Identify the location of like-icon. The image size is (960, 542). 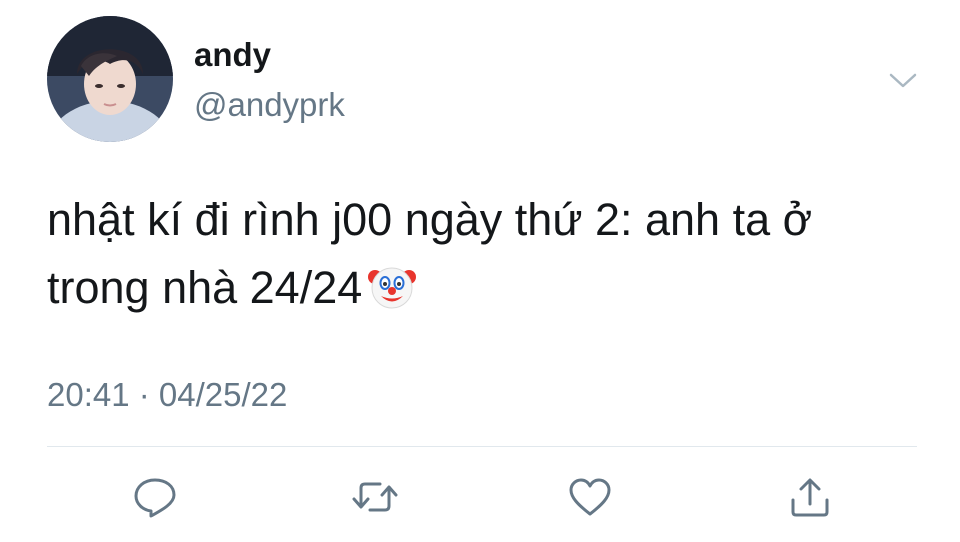
(590, 497).